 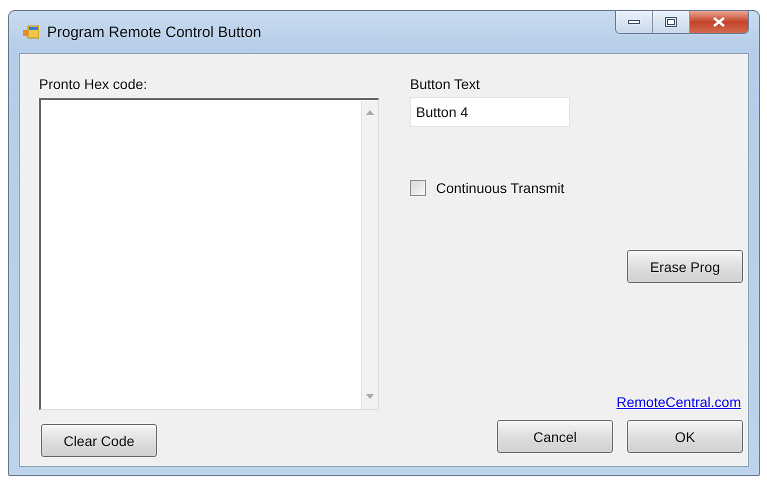 I want to click on close-button, so click(x=719, y=22).